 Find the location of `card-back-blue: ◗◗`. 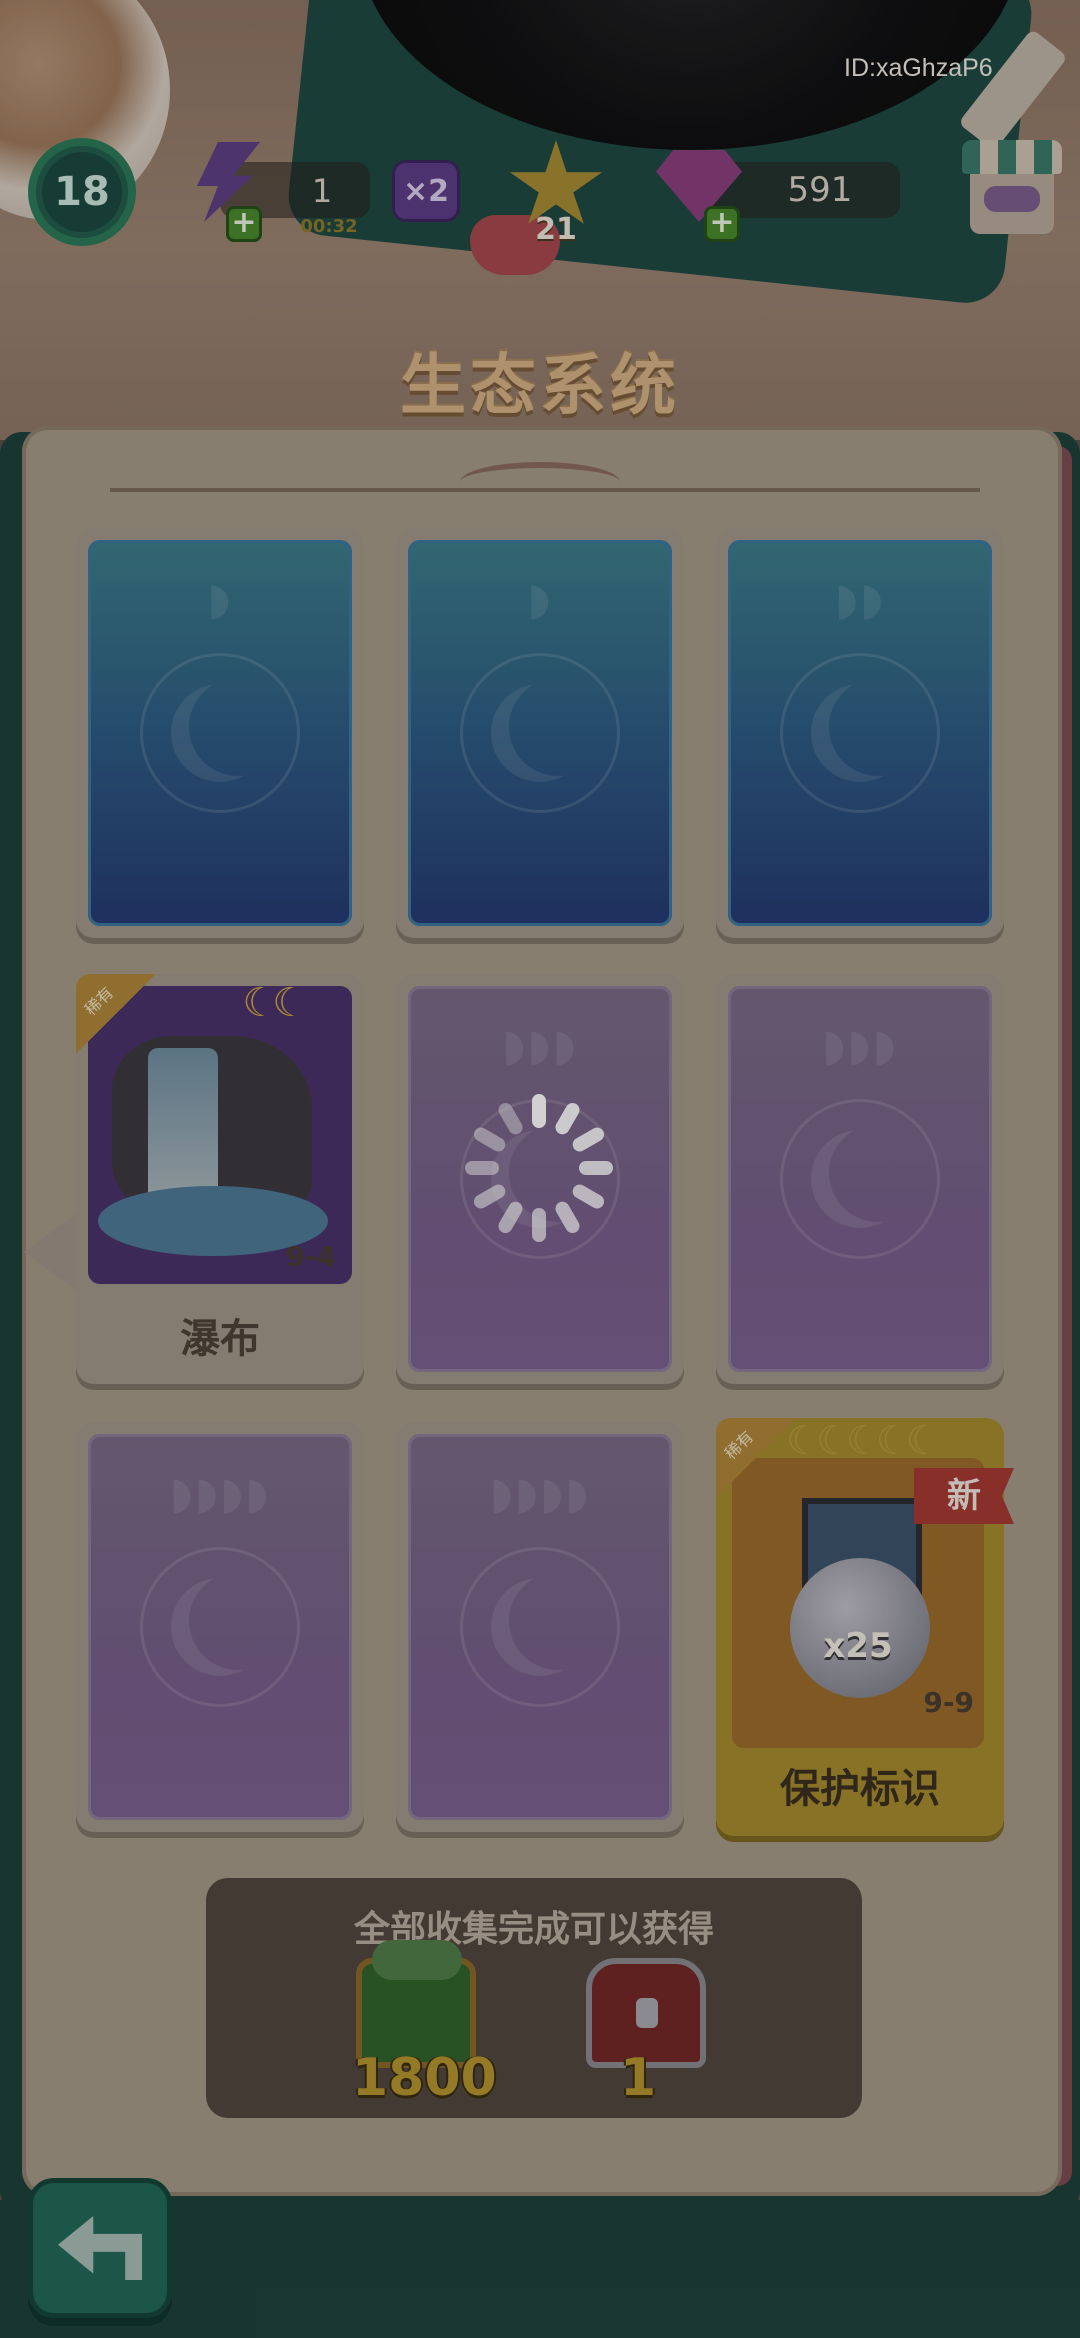

card-back-blue: ◗◗ is located at coordinates (860, 733).